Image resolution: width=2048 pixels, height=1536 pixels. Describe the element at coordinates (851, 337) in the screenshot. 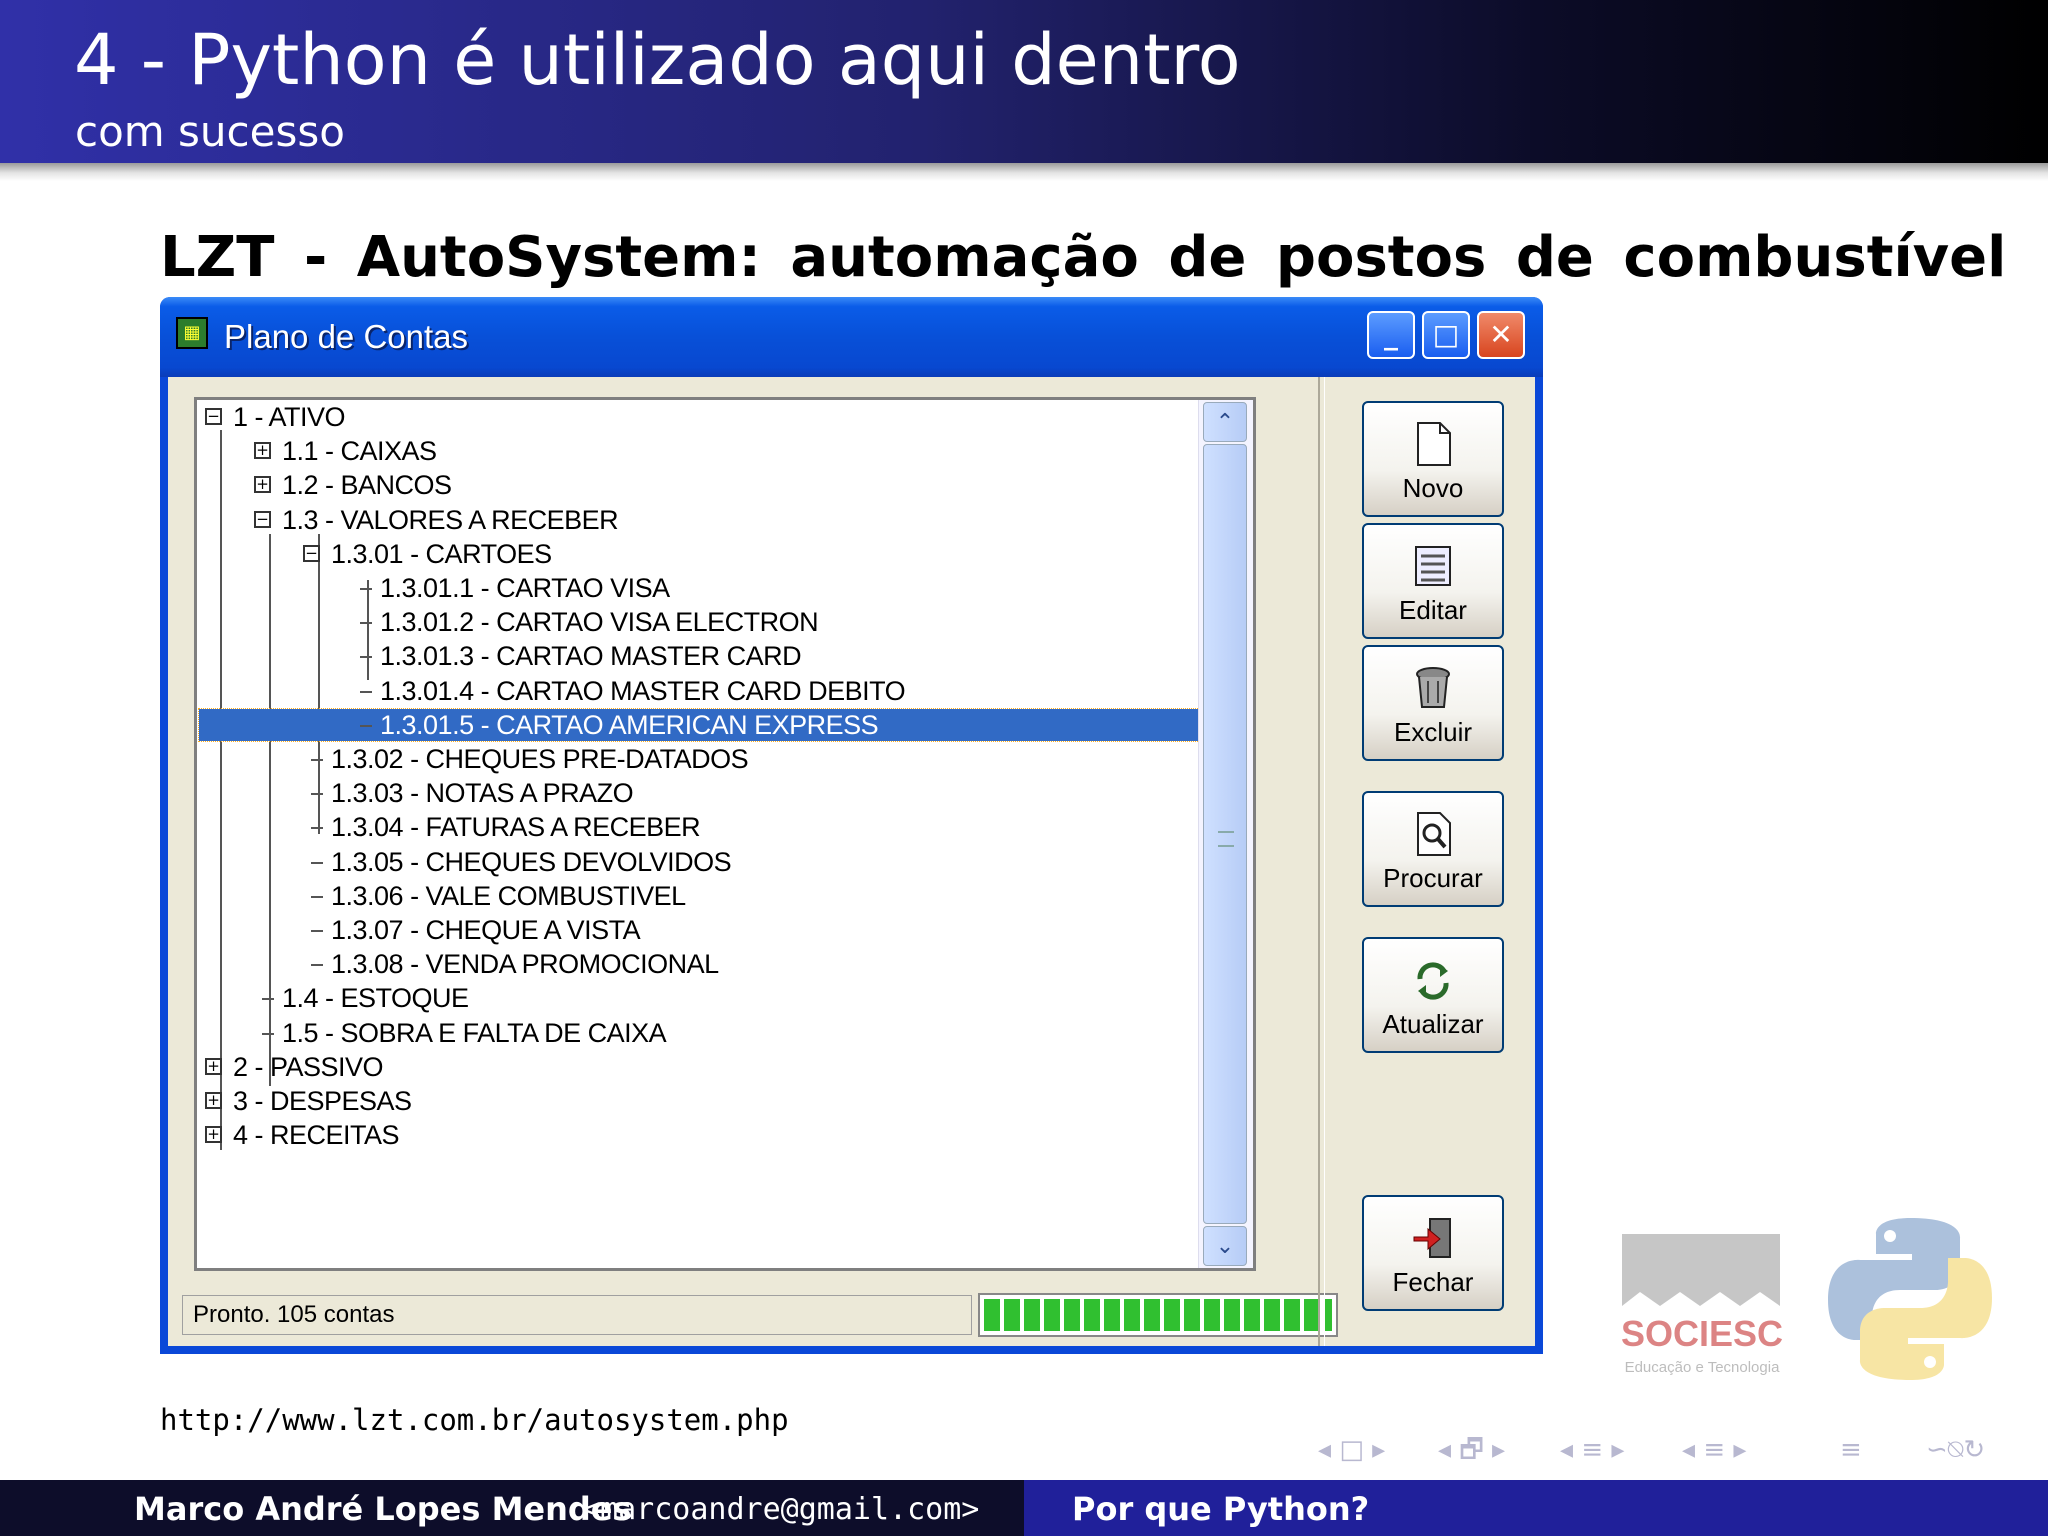

I see `window-titlebar: ▦ Plano de Contas _ □ ✕` at that location.